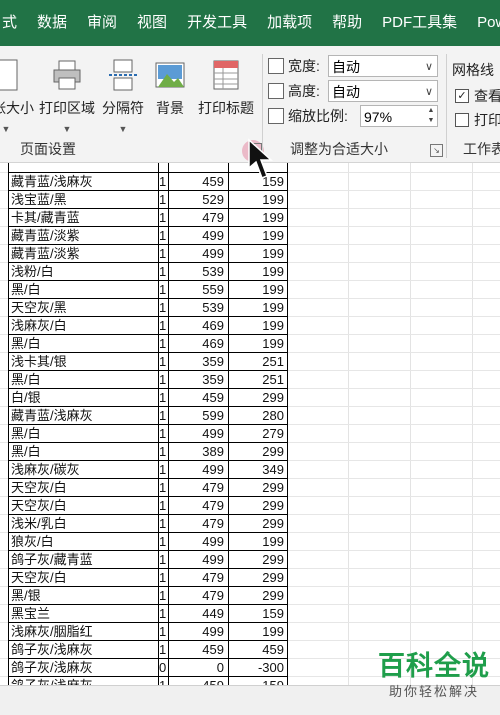 This screenshot has width=500, height=715. What do you see at coordinates (198, 200) in the screenshot?
I see `price-cell: 529` at bounding box center [198, 200].